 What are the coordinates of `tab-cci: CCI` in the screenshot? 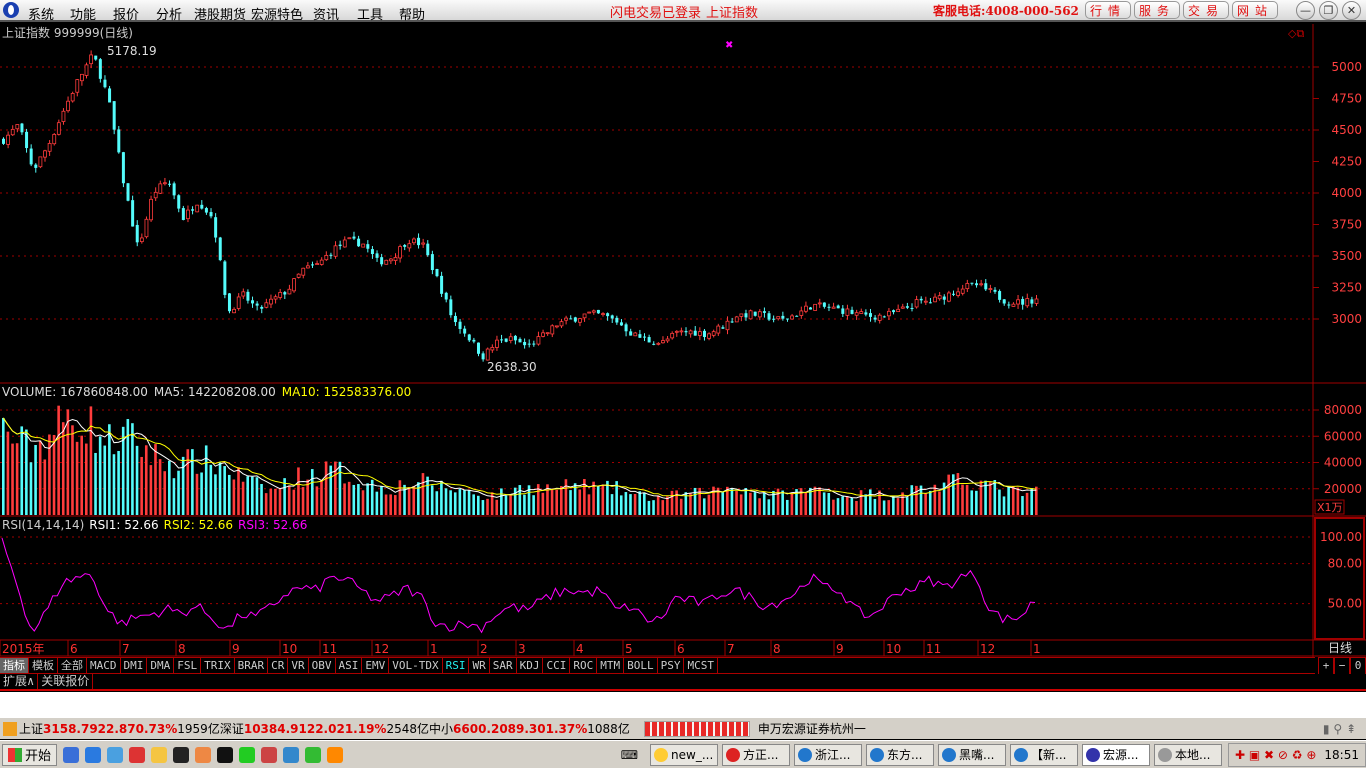 It's located at (557, 665).